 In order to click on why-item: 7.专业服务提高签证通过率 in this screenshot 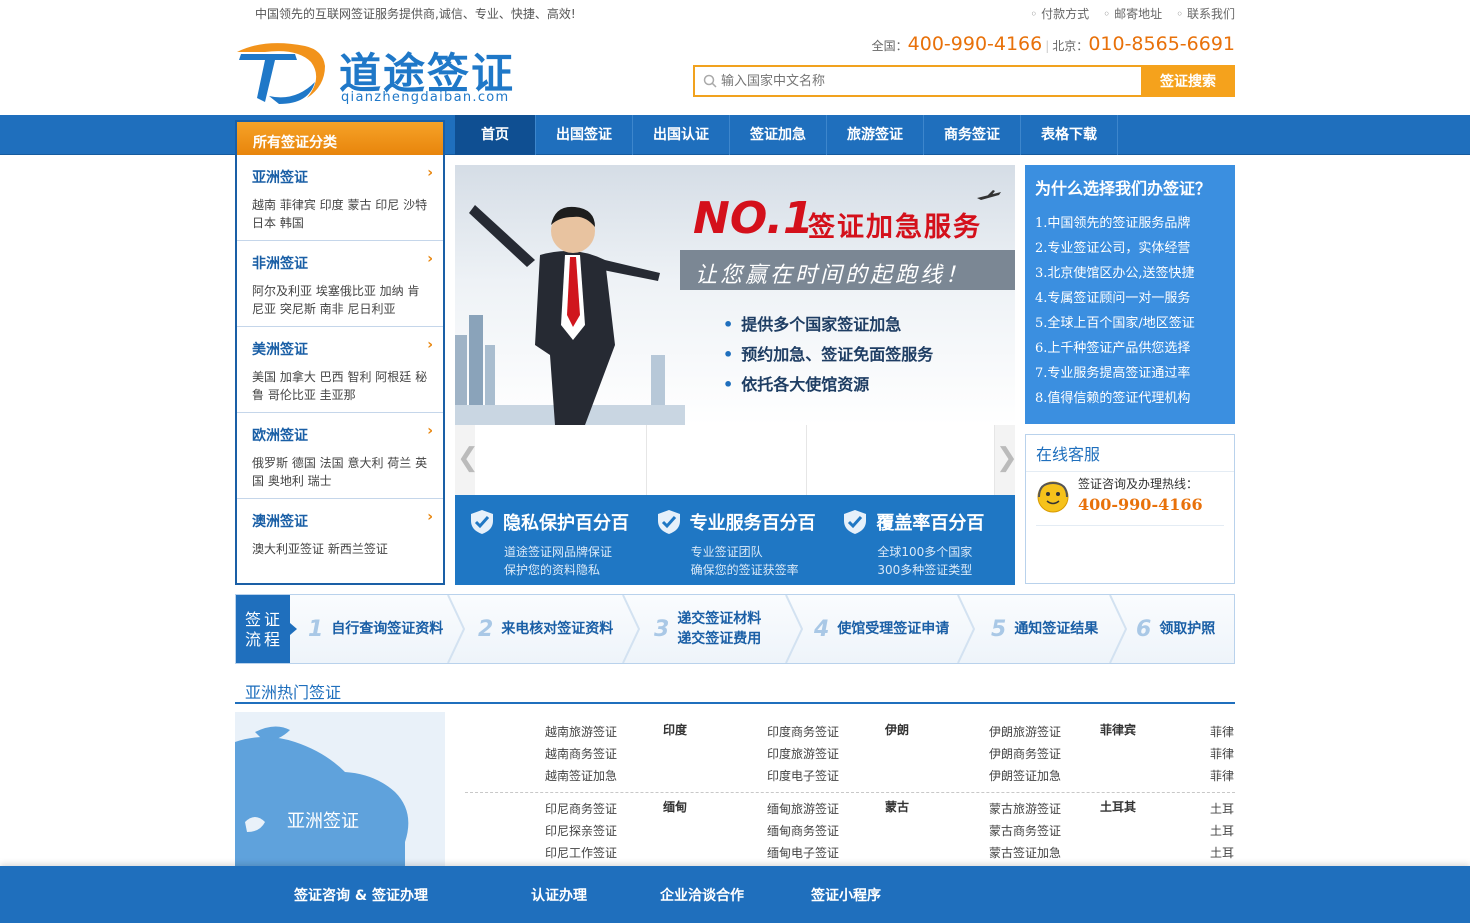, I will do `click(1113, 373)`.